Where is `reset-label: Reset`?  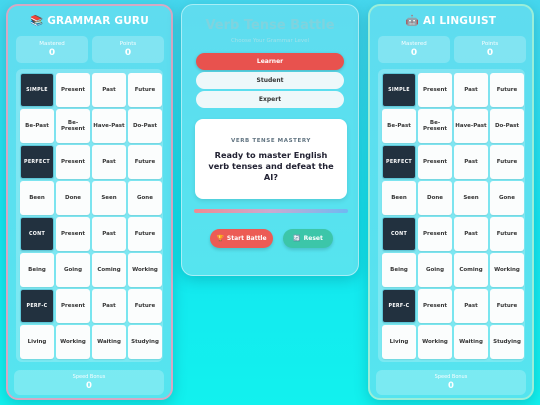 reset-label: Reset is located at coordinates (313, 238).